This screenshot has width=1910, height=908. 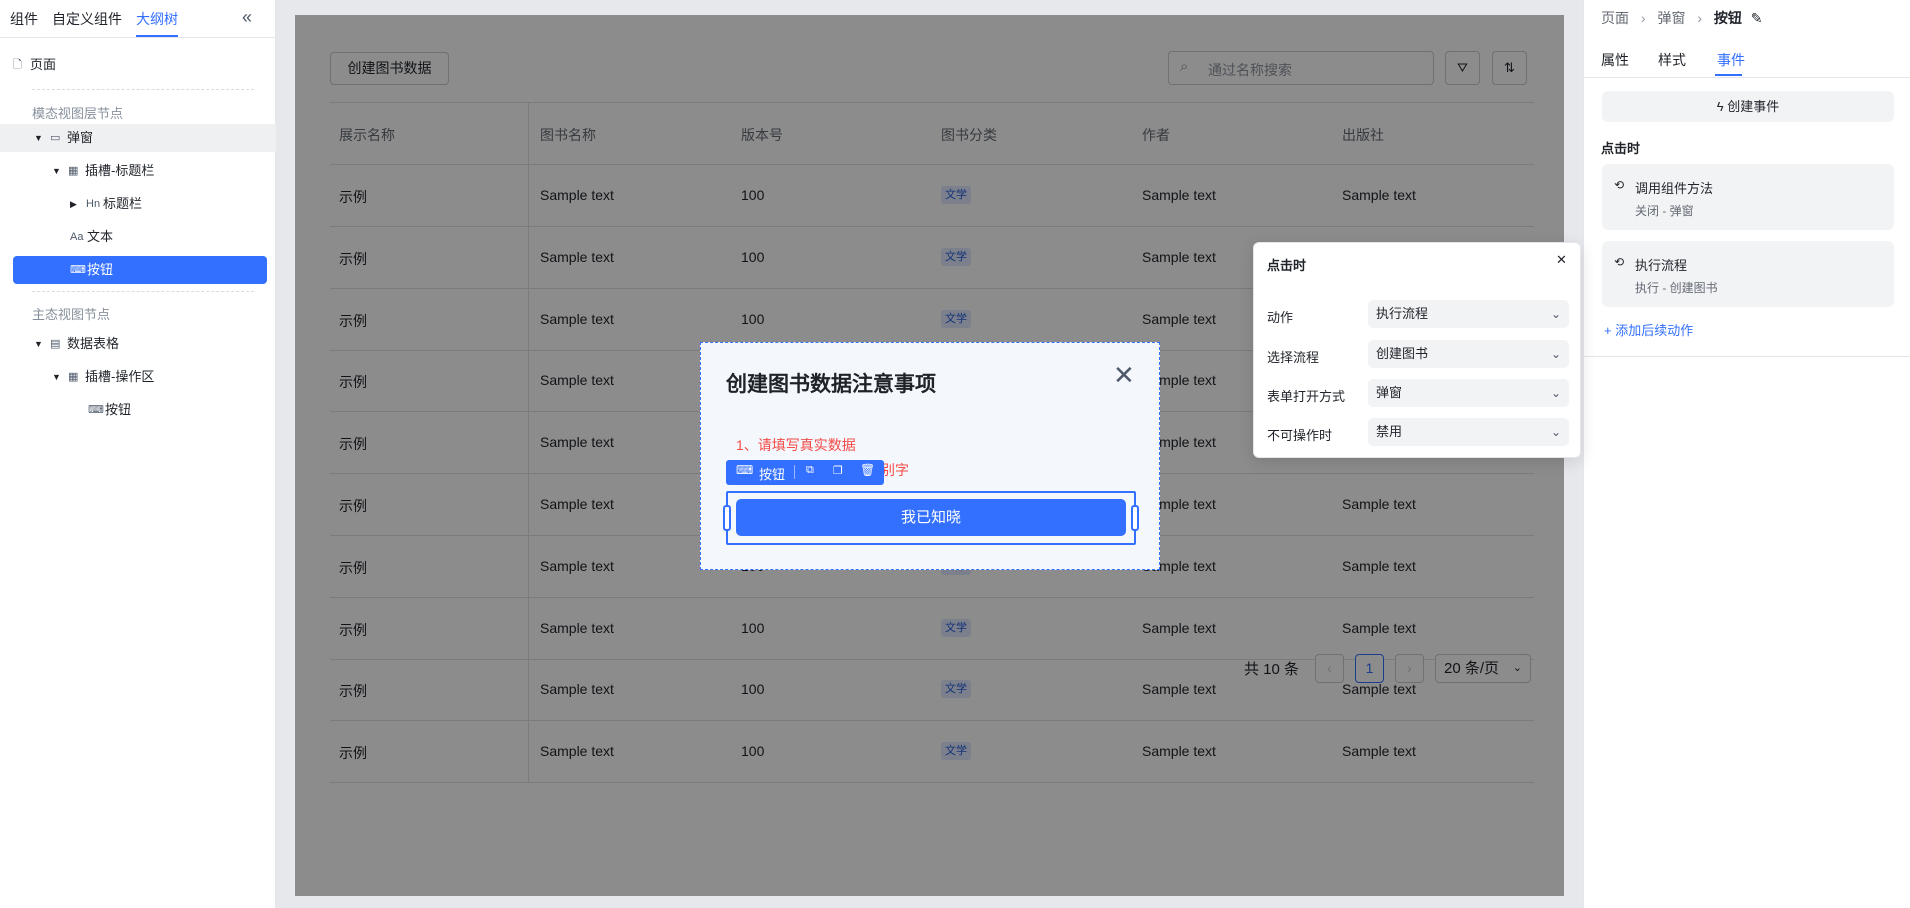 What do you see at coordinates (93, 204) in the screenshot?
I see `heading-icon: Hn` at bounding box center [93, 204].